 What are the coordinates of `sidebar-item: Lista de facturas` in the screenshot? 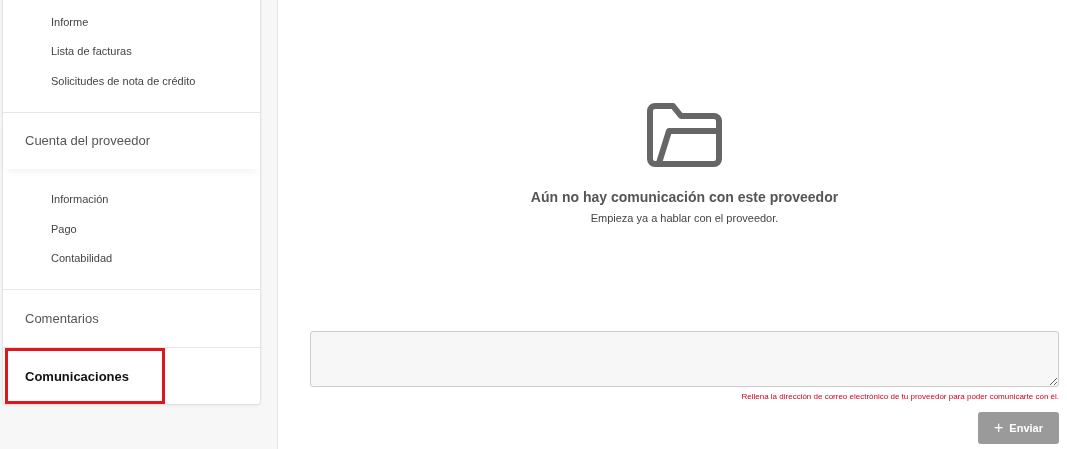 It's located at (131, 51).